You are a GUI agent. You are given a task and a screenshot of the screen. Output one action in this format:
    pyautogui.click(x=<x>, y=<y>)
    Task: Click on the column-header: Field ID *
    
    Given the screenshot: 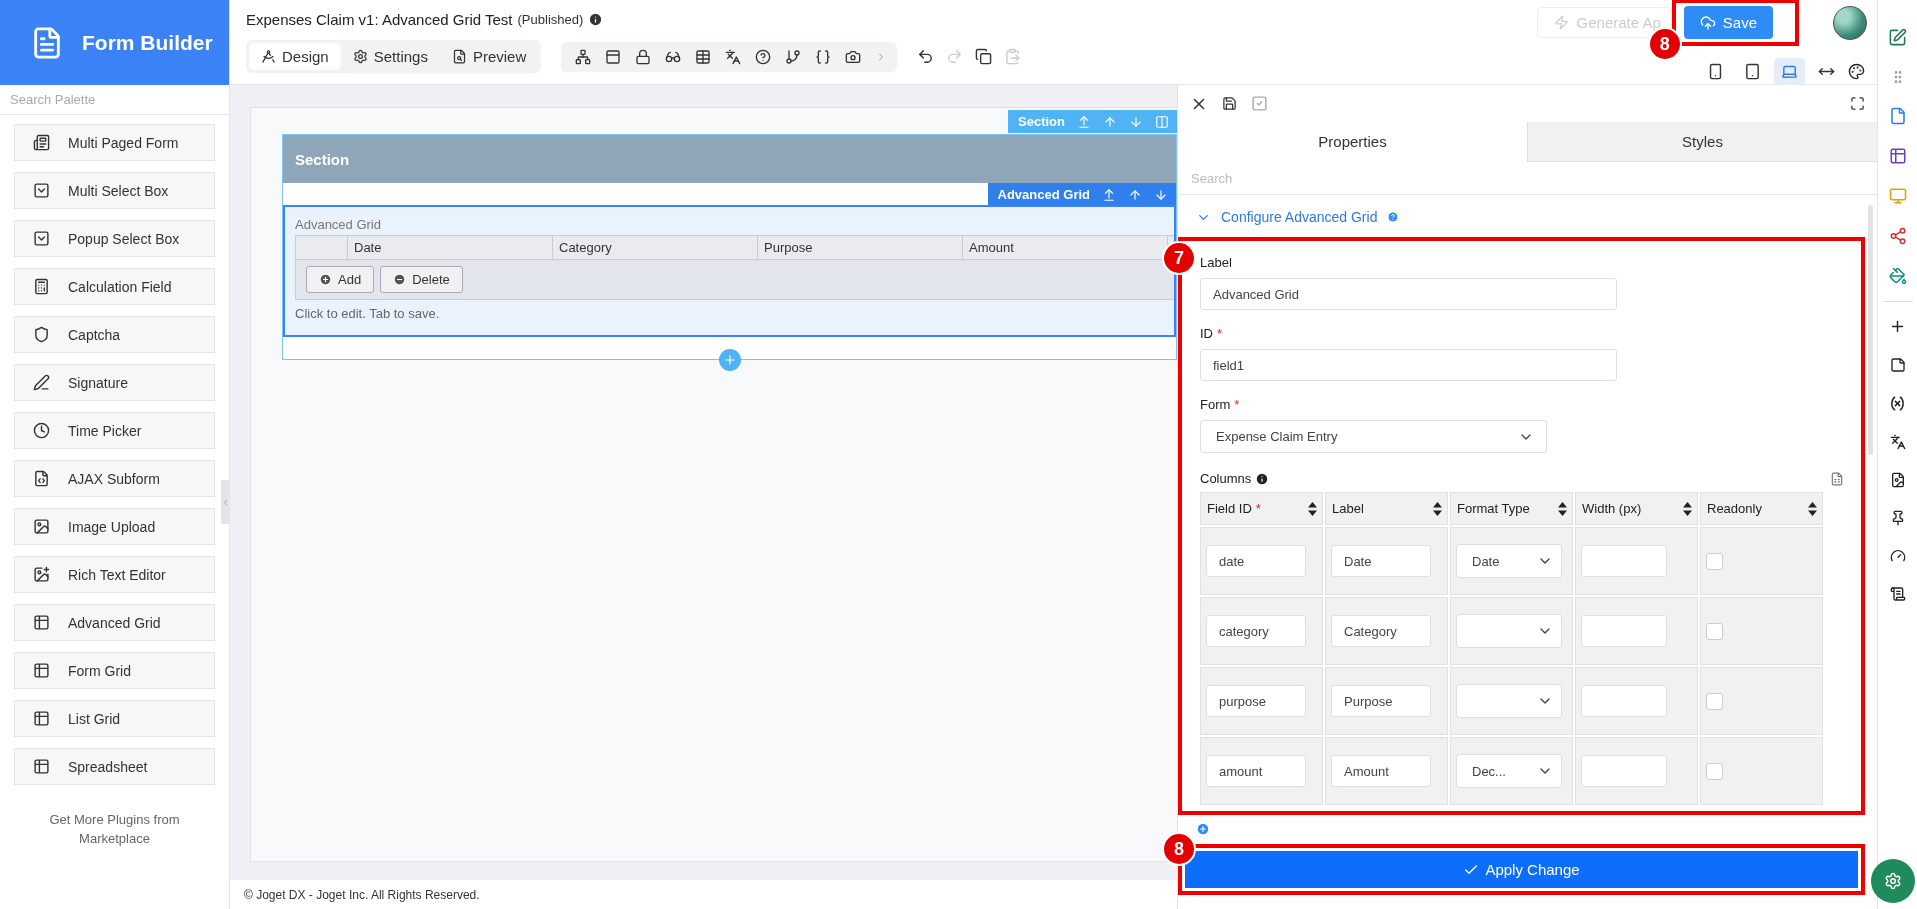 What is the action you would take?
    pyautogui.click(x=1261, y=508)
    